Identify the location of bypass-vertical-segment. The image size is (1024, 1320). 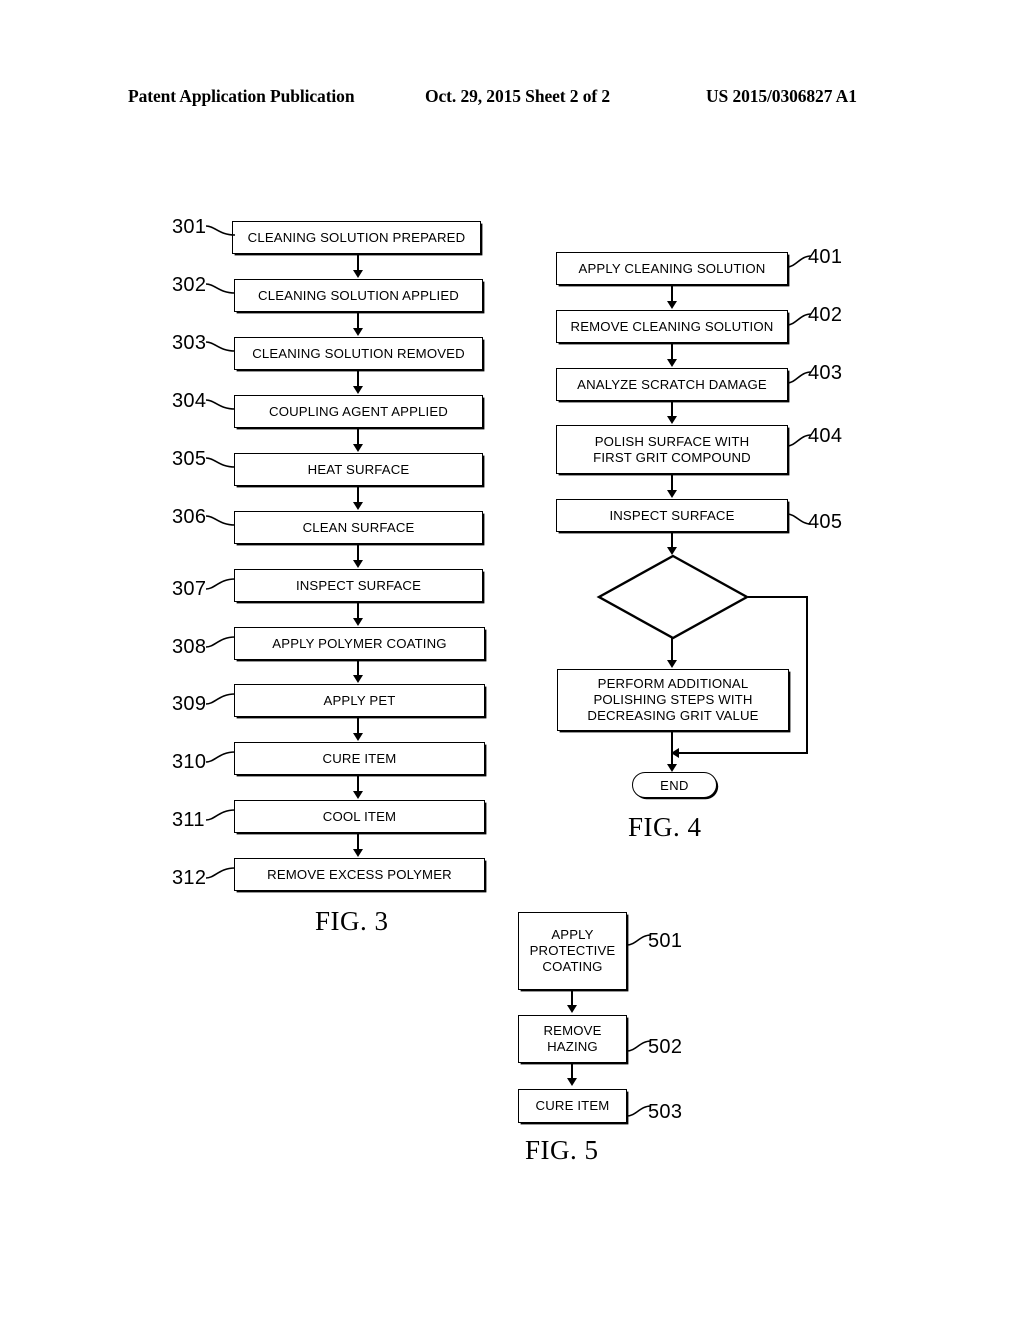
(807, 675).